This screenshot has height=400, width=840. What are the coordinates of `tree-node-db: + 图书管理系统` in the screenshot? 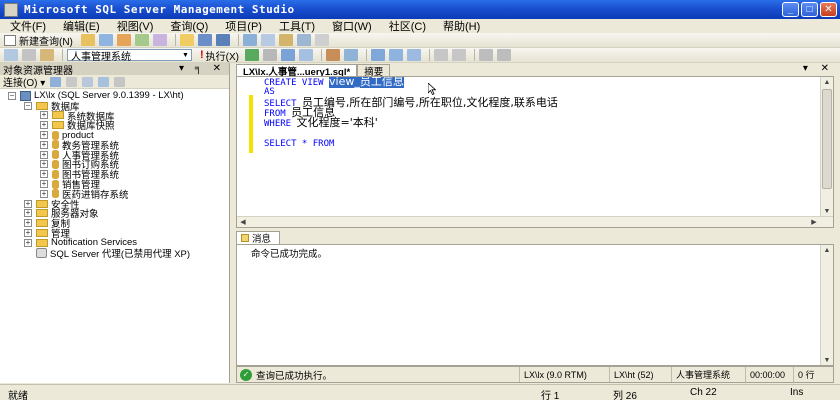 It's located at (114, 175).